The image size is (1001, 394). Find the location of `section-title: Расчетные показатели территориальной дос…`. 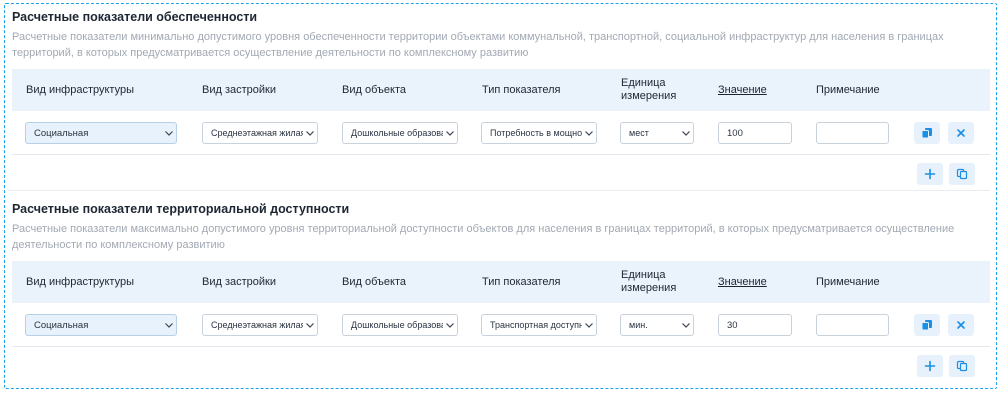

section-title: Расчетные показатели территориальной дос… is located at coordinates (181, 209).